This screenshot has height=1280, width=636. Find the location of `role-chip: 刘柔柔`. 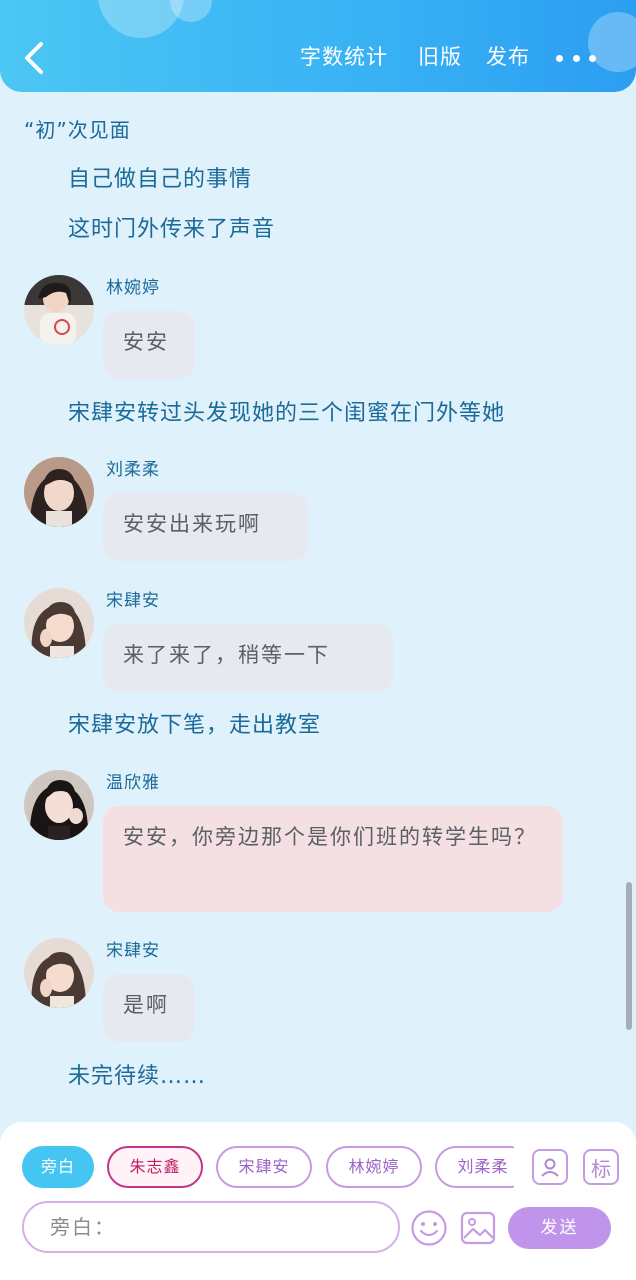

role-chip: 刘柔柔 is located at coordinates (474, 1167).